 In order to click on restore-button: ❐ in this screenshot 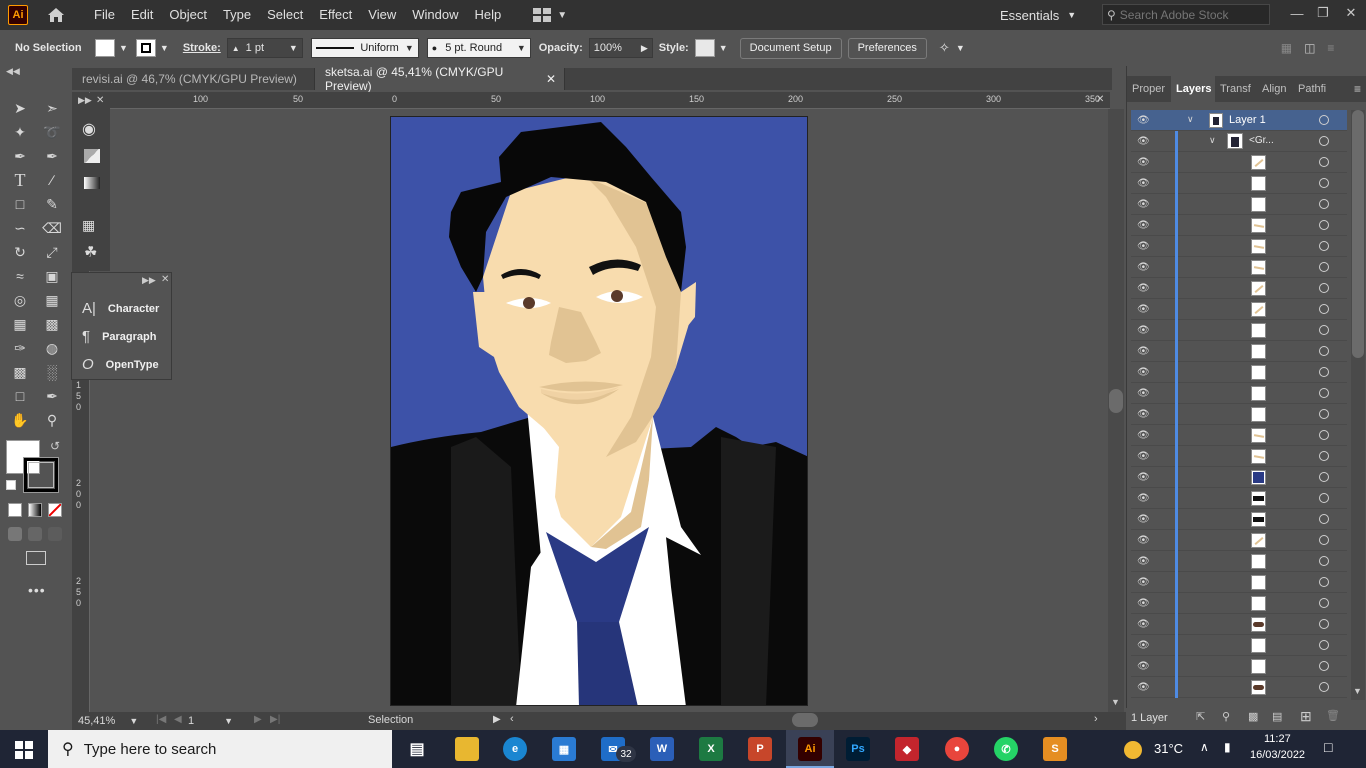, I will do `click(1323, 13)`.